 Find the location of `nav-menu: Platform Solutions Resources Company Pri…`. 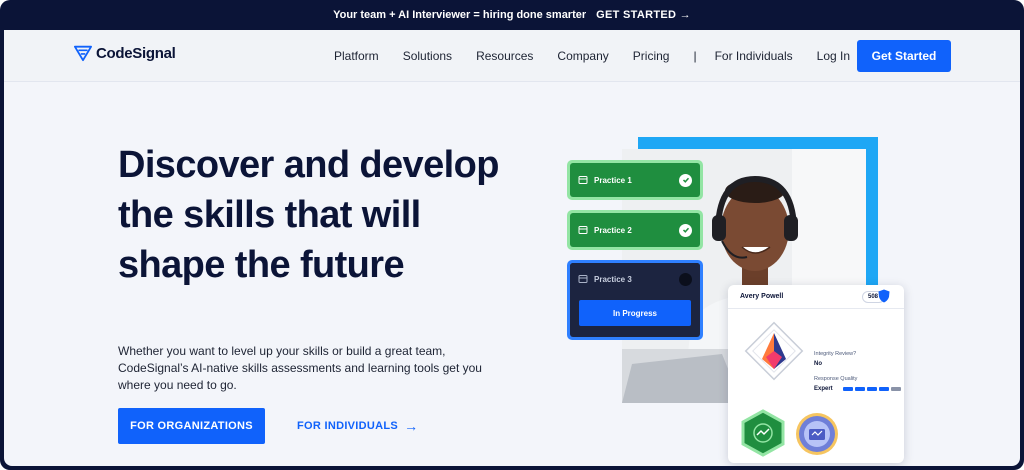

nav-menu: Platform Solutions Resources Company Pri… is located at coordinates (592, 56).